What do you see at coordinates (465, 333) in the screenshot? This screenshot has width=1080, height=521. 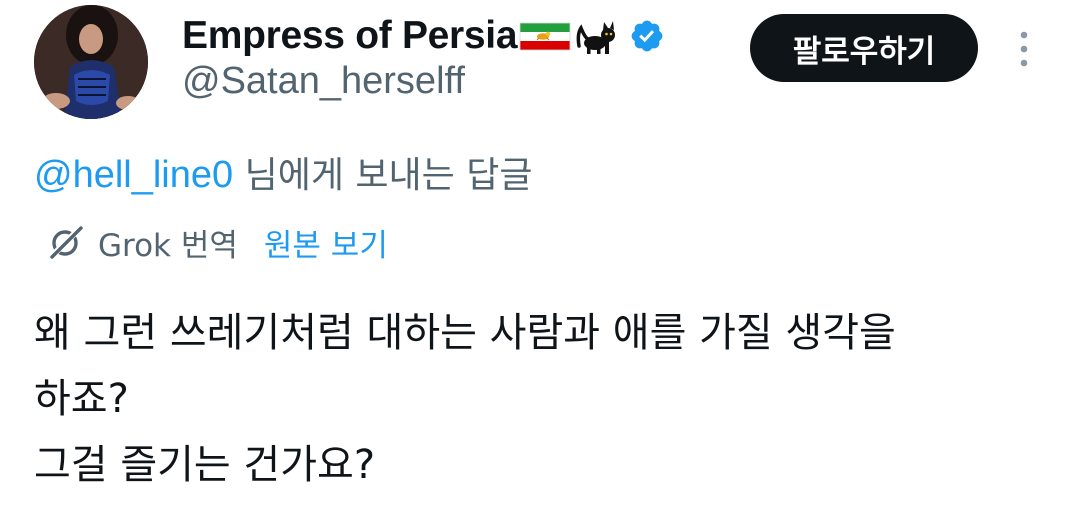 I see `tweet-text-line: 왜 그런 쓰레기처럼 대하는 사람과 애를 가질 생각을` at bounding box center [465, 333].